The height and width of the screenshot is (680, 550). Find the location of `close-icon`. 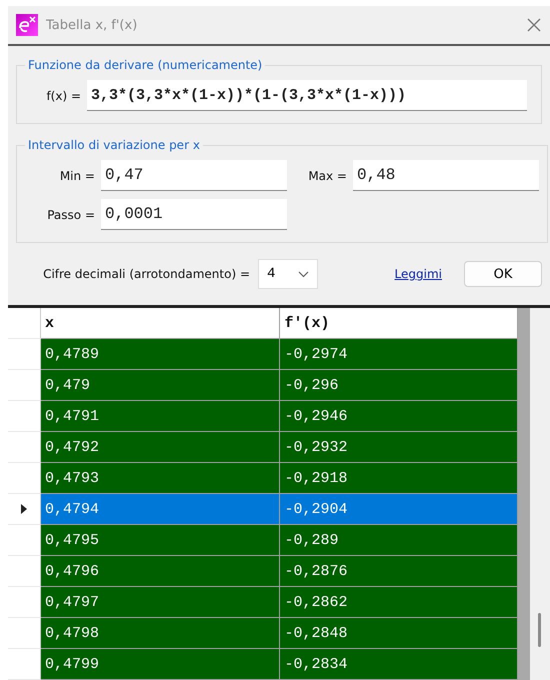

close-icon is located at coordinates (534, 25).